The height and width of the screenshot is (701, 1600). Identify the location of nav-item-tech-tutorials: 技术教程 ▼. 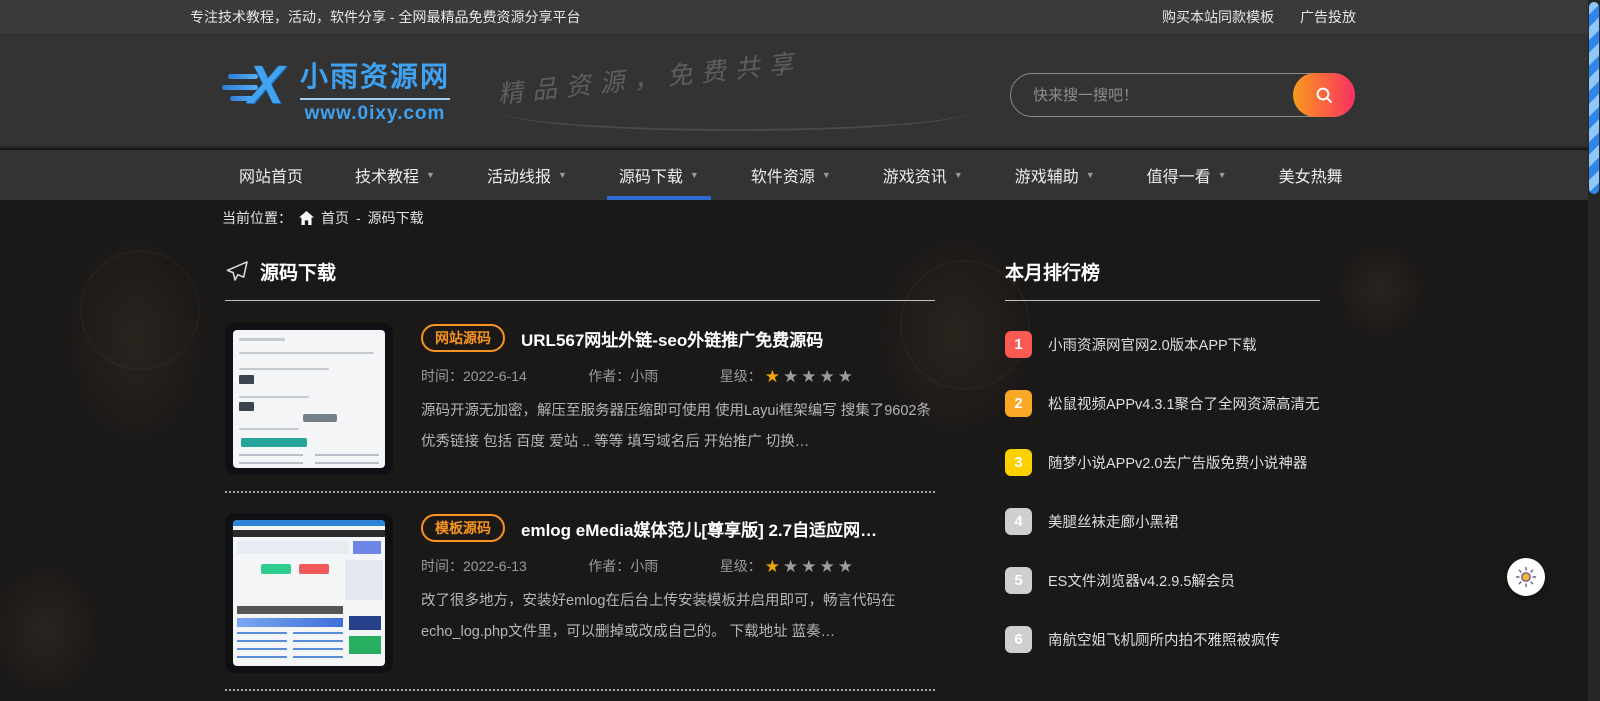
(395, 175).